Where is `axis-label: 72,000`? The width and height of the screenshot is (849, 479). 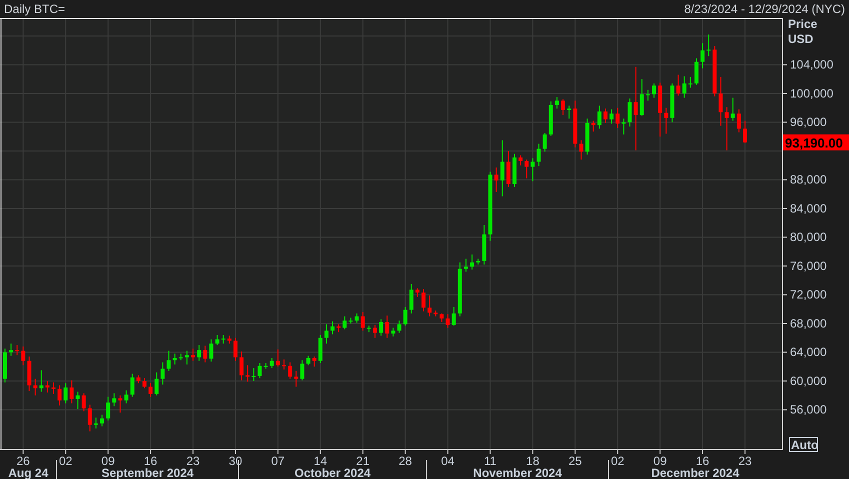 axis-label: 72,000 is located at coordinates (808, 295).